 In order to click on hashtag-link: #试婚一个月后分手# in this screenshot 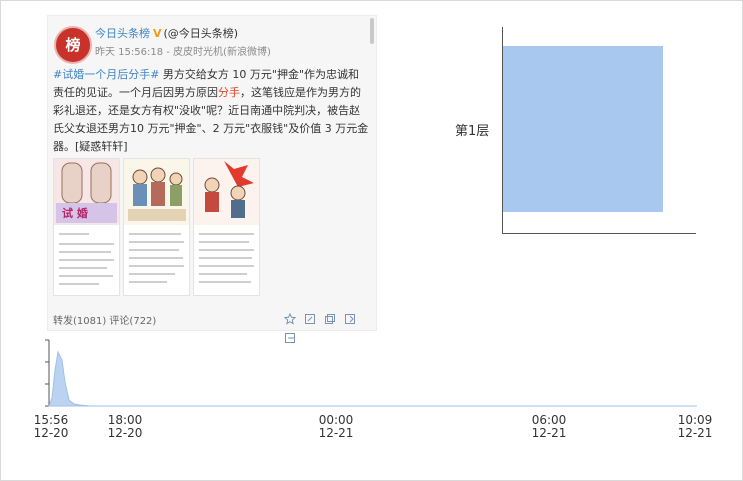, I will do `click(106, 74)`.